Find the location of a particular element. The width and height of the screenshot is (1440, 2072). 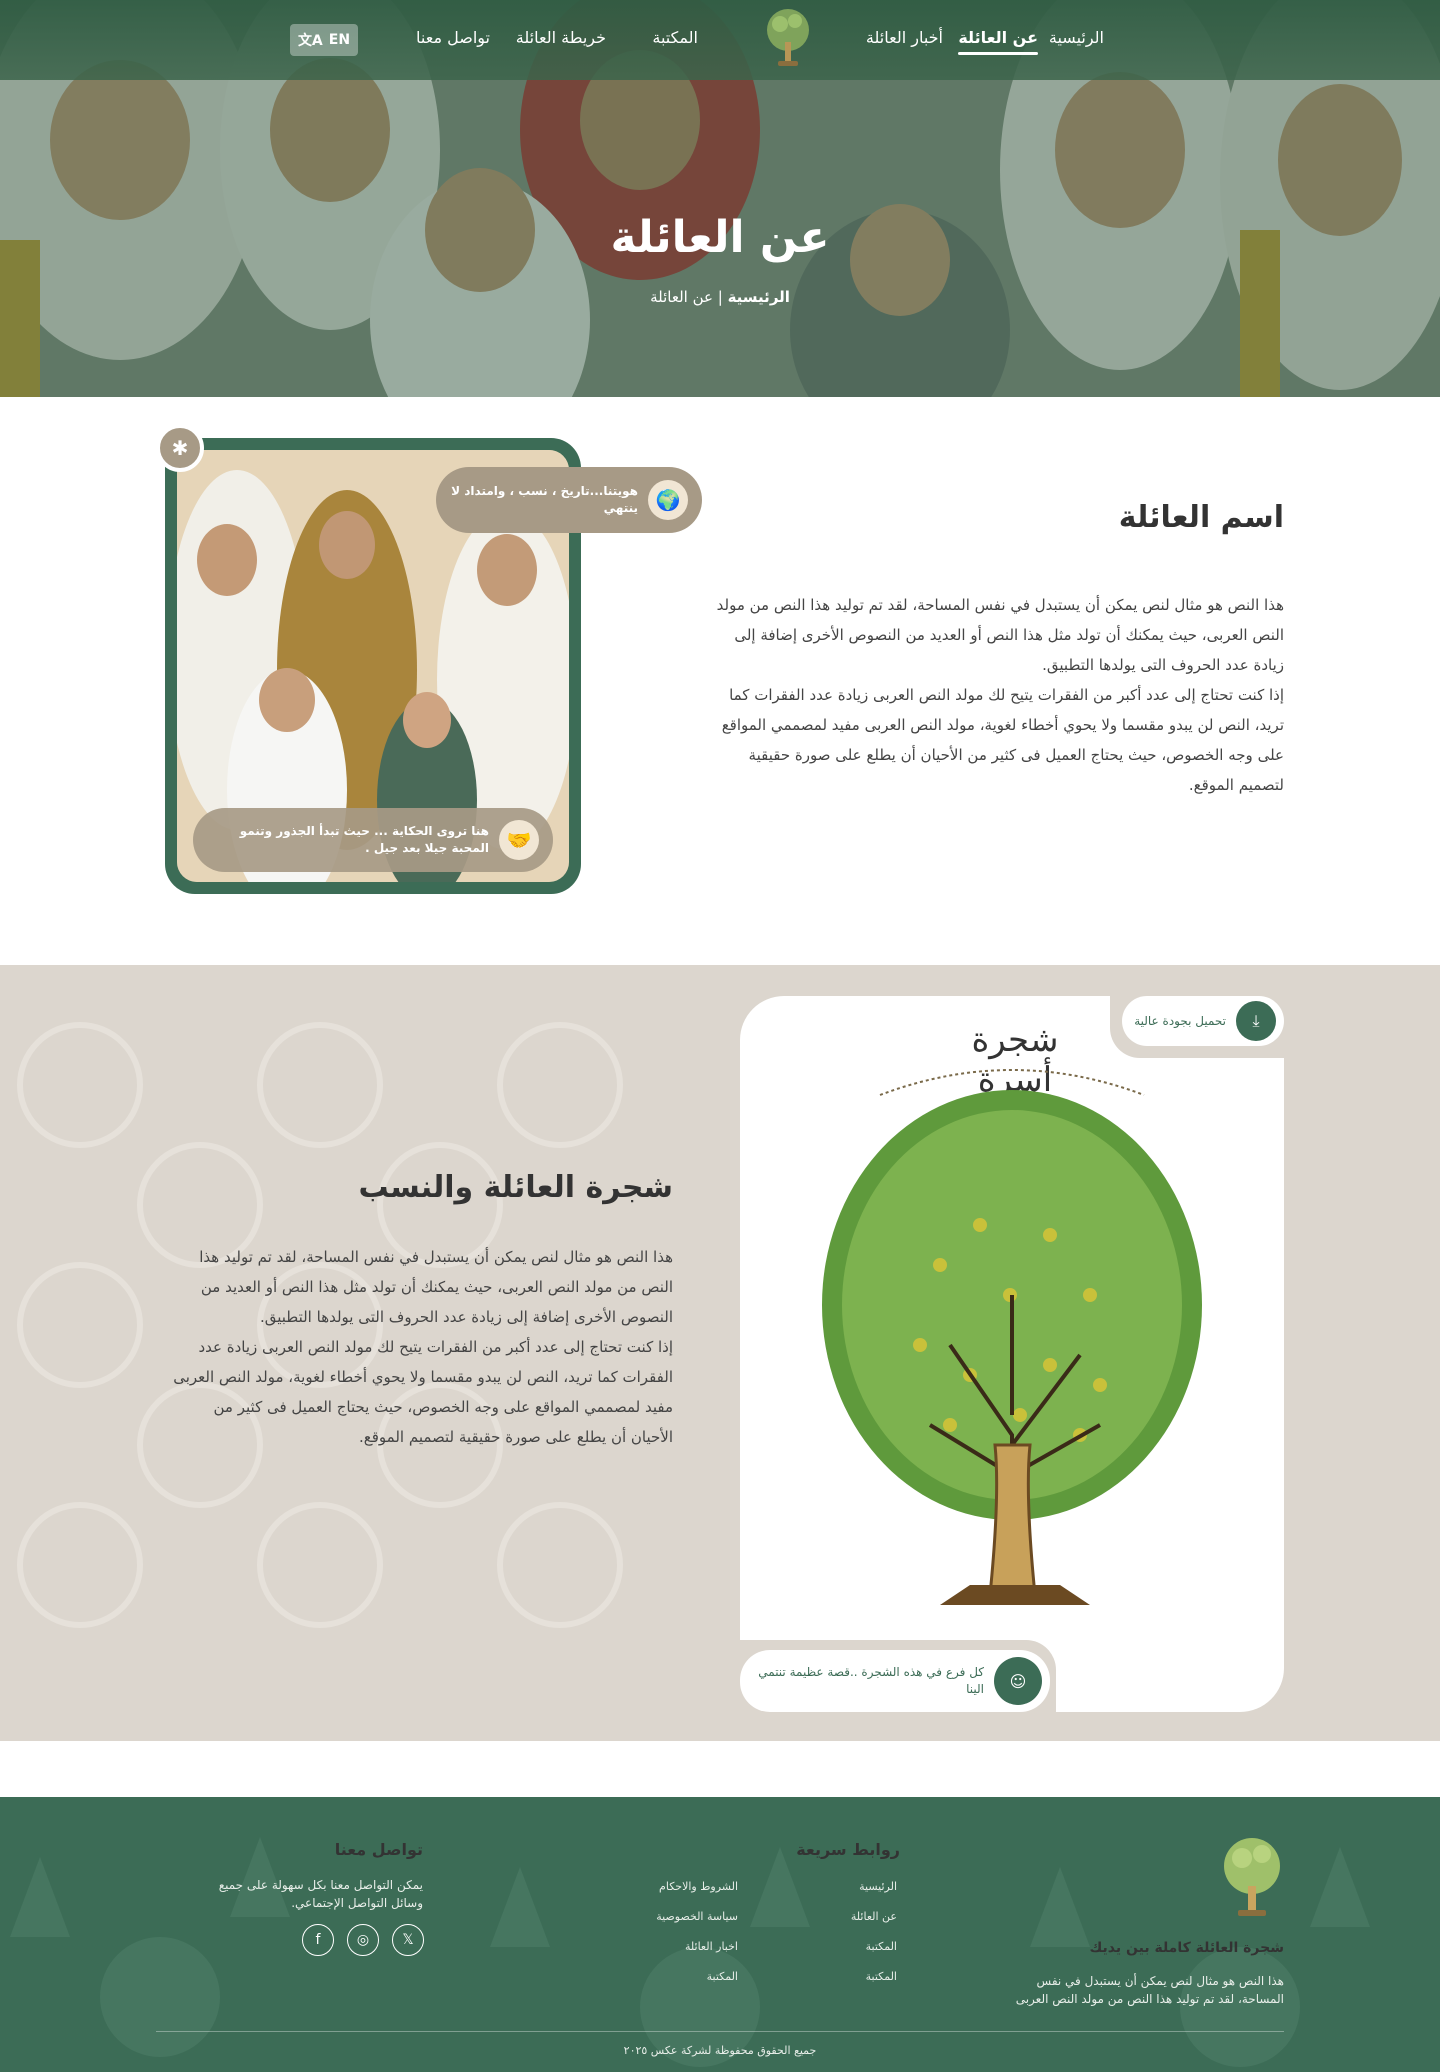

quick-links-title: روابط سريعة is located at coordinates (848, 1849).